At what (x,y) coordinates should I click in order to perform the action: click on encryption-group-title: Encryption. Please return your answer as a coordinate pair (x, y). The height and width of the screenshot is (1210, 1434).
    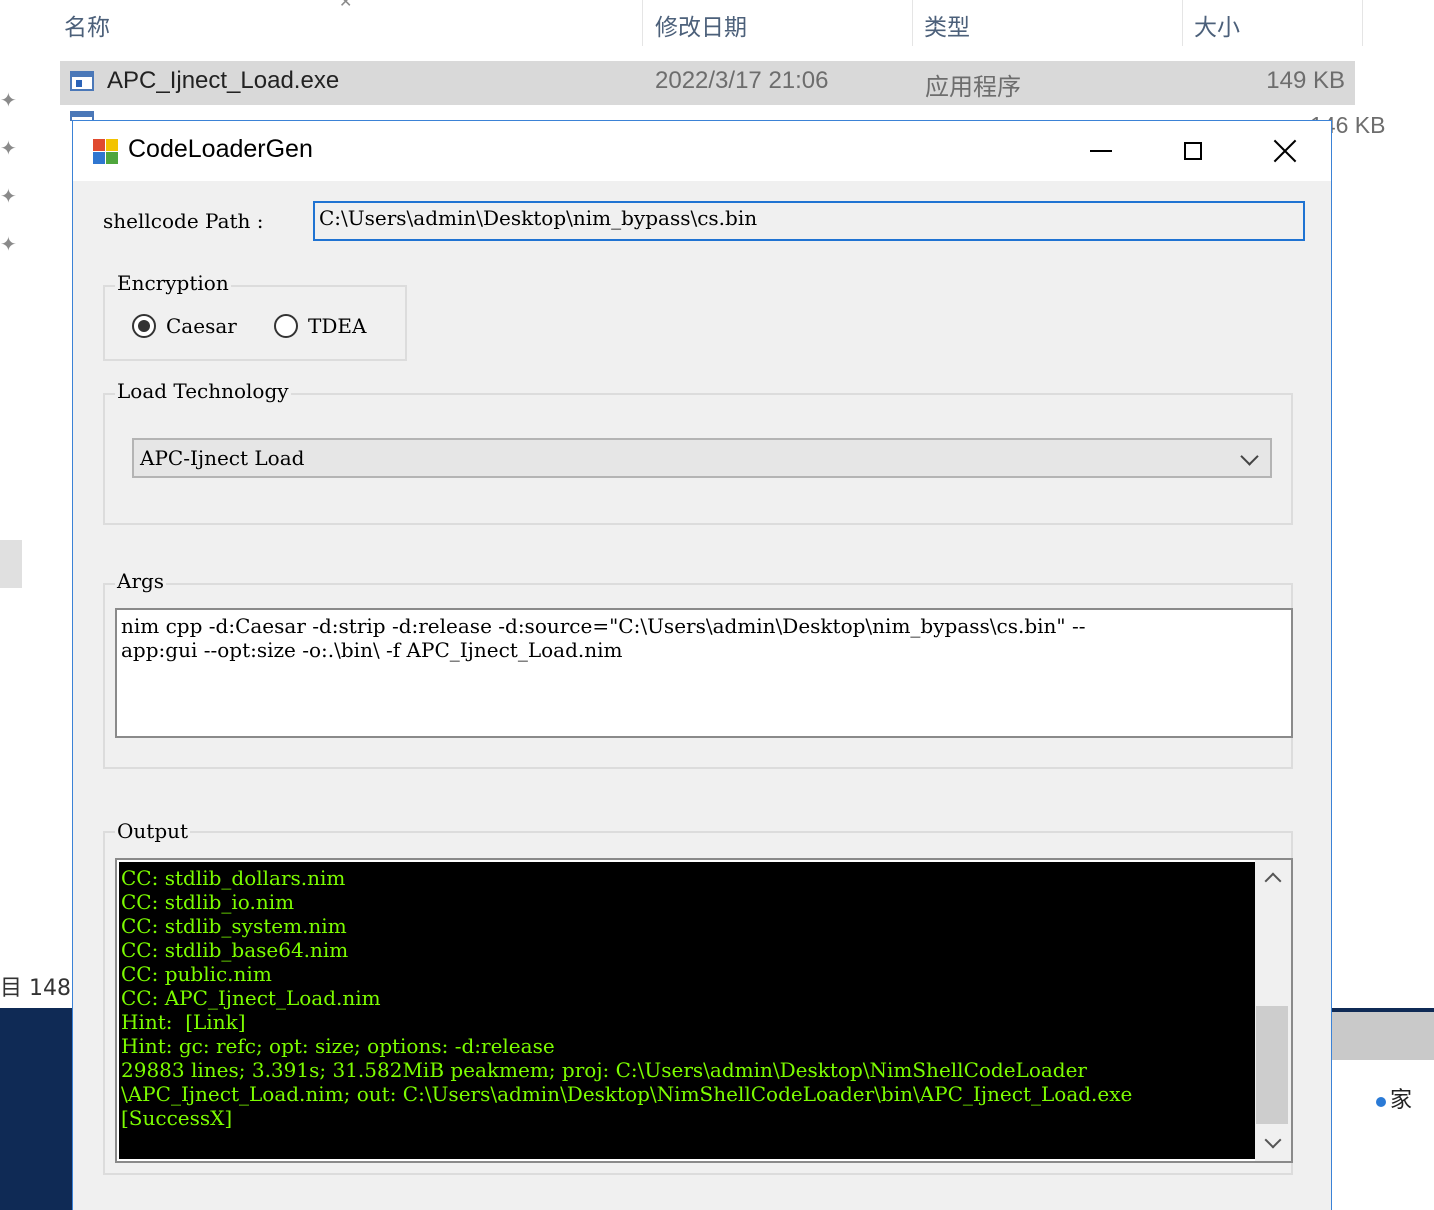
    Looking at the image, I should click on (173, 283).